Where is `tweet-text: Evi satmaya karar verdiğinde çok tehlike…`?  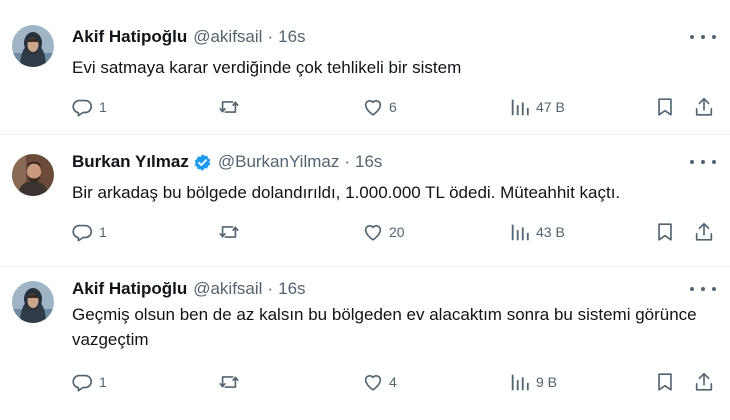 tweet-text: Evi satmaya karar verdiğinde çok tehlike… is located at coordinates (267, 67).